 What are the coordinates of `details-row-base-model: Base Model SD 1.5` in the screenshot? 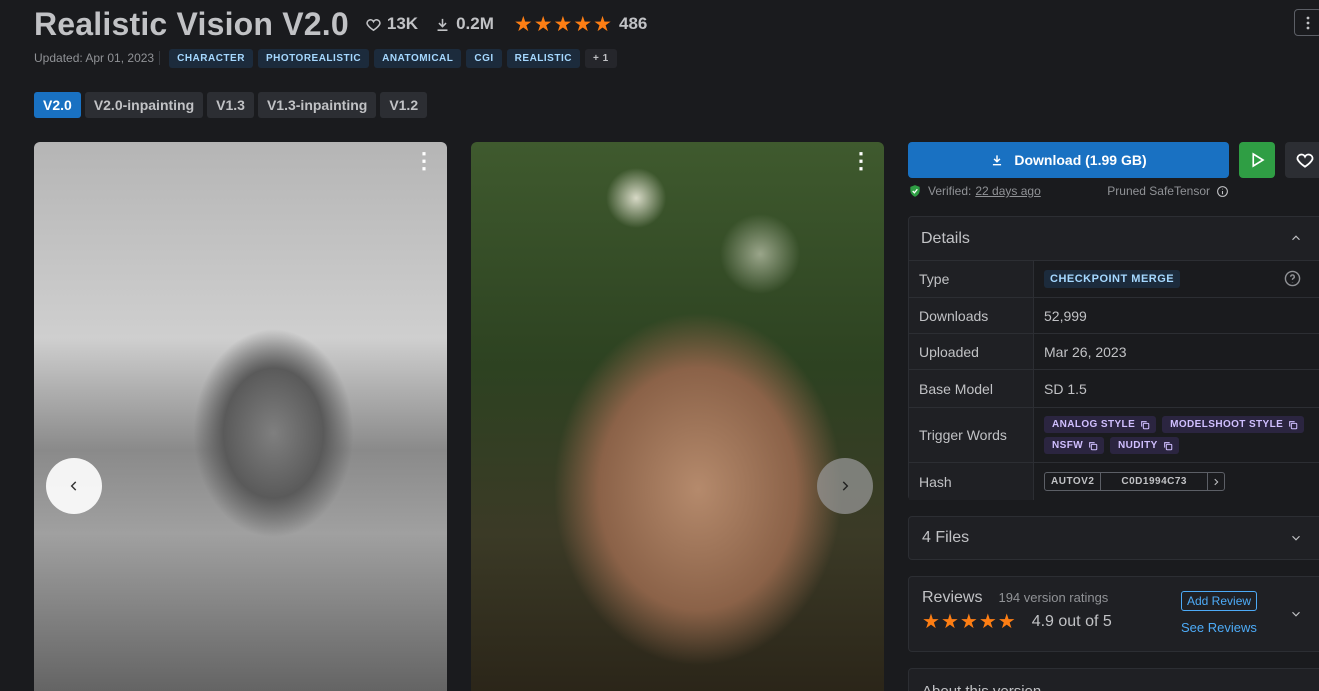 It's located at (1114, 389).